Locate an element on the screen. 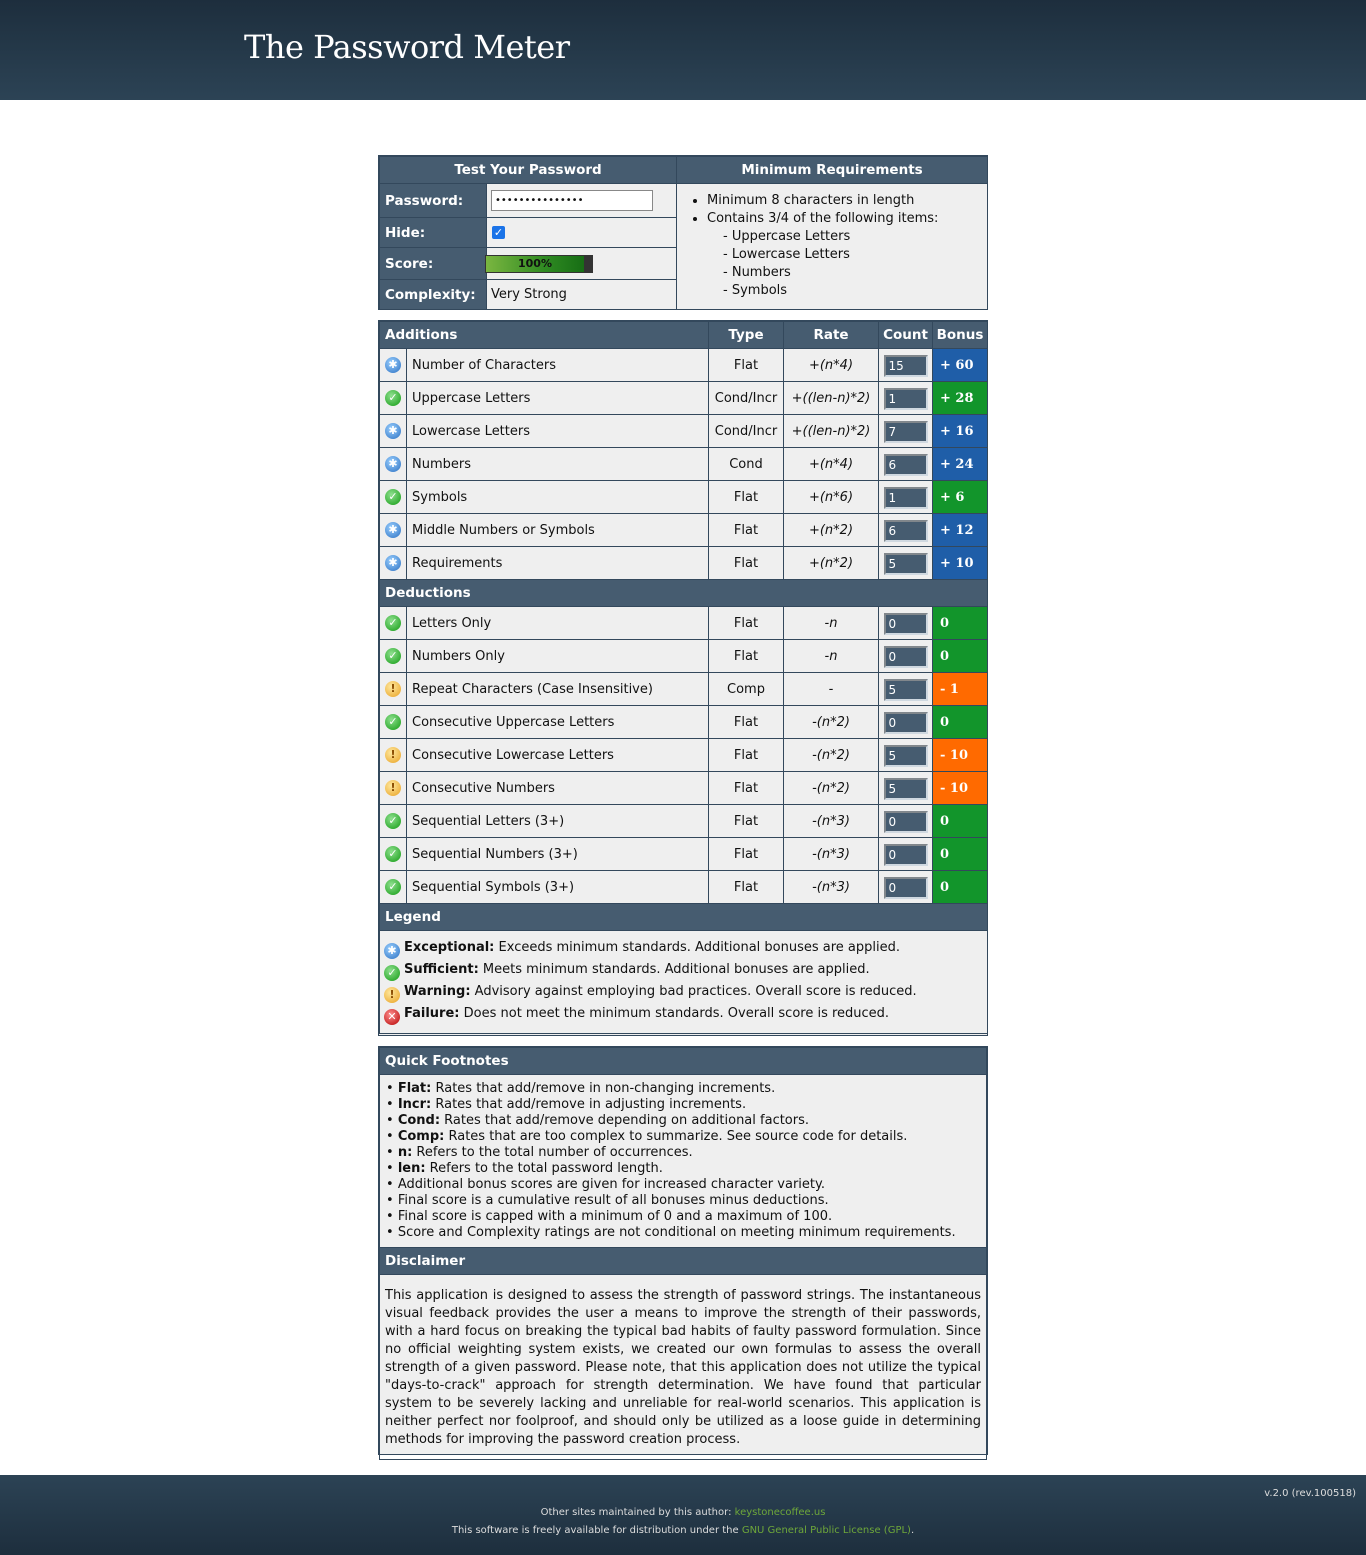 The image size is (1366, 1555). requirement-item: Contains 3/4 of the following items: is located at coordinates (847, 219).